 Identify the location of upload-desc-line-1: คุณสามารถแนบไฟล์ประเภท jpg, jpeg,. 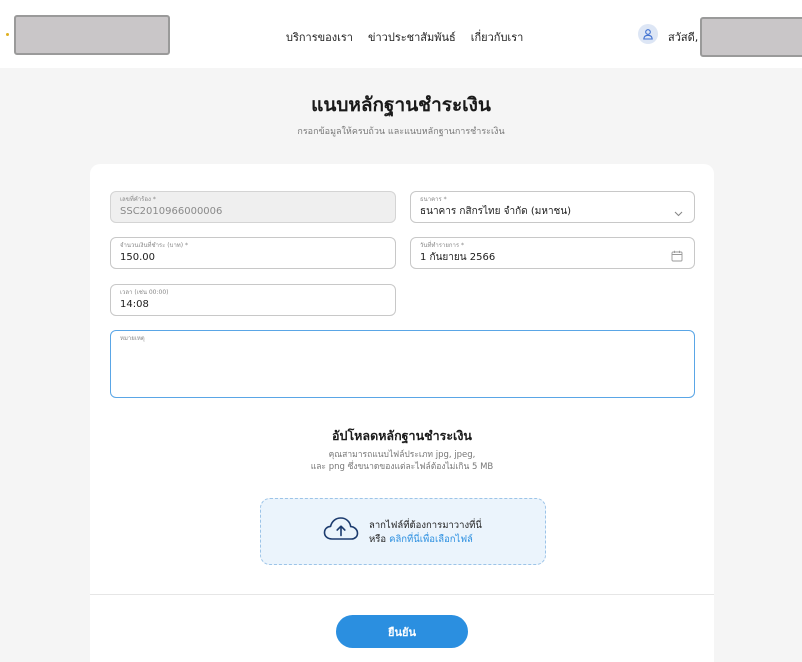
(402, 455).